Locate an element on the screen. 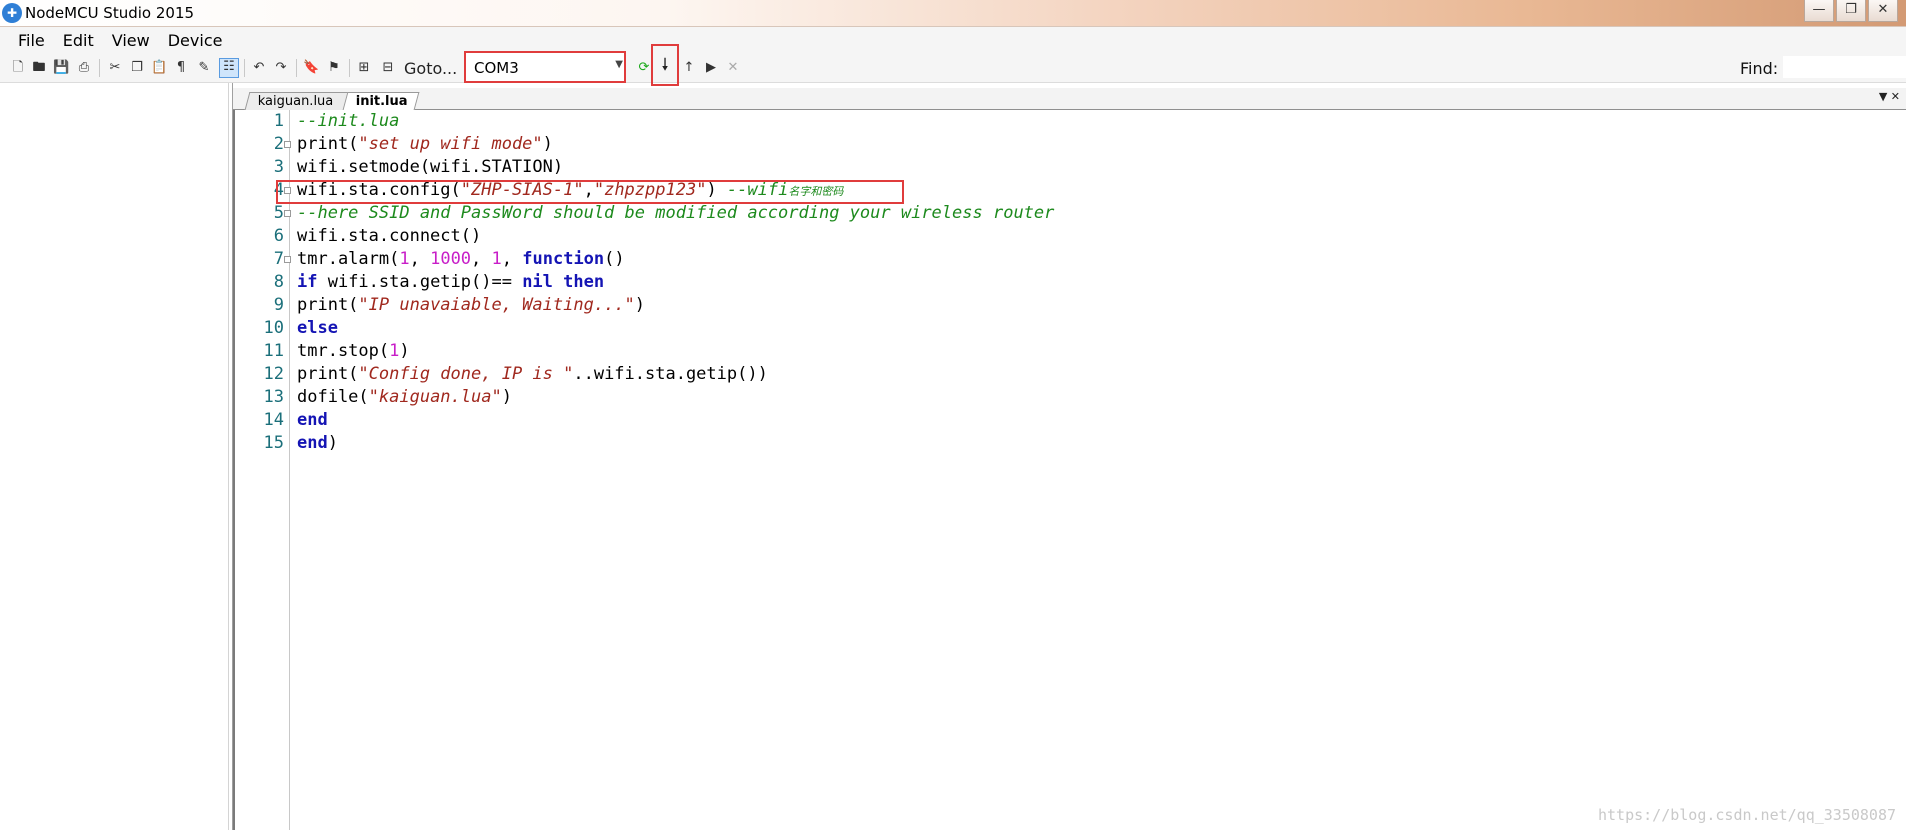  cut-icon: ✂ is located at coordinates (115, 68).